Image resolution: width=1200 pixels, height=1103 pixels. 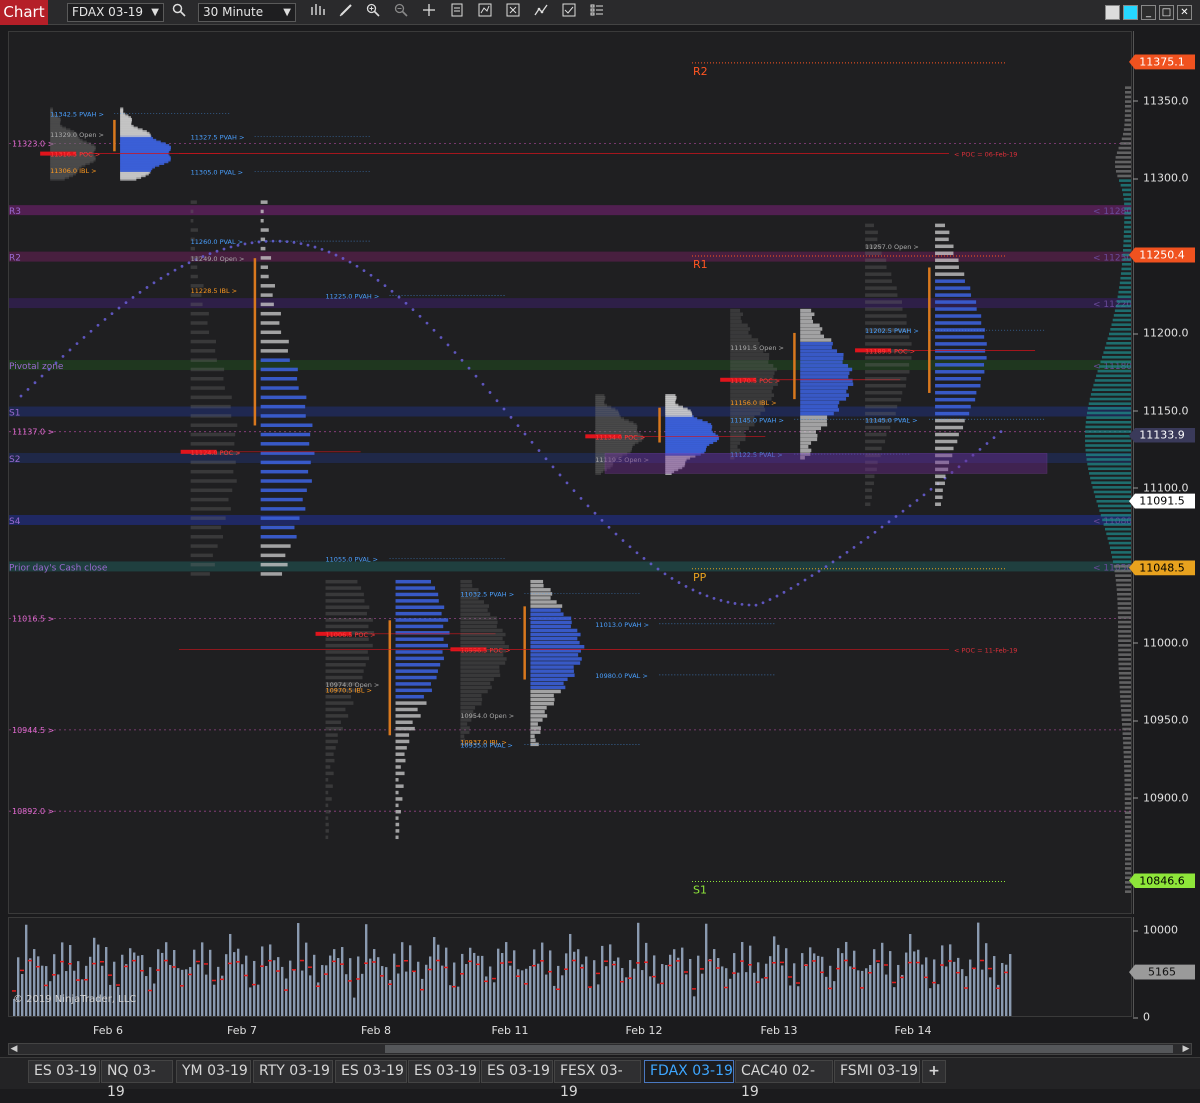 I want to click on horizontal-scrollbar: ◀ ▶, so click(x=600, y=1049).